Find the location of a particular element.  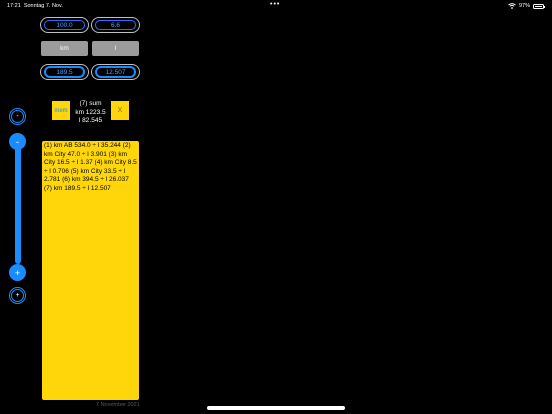

l-total-field: 12.507 is located at coordinates (115, 72).